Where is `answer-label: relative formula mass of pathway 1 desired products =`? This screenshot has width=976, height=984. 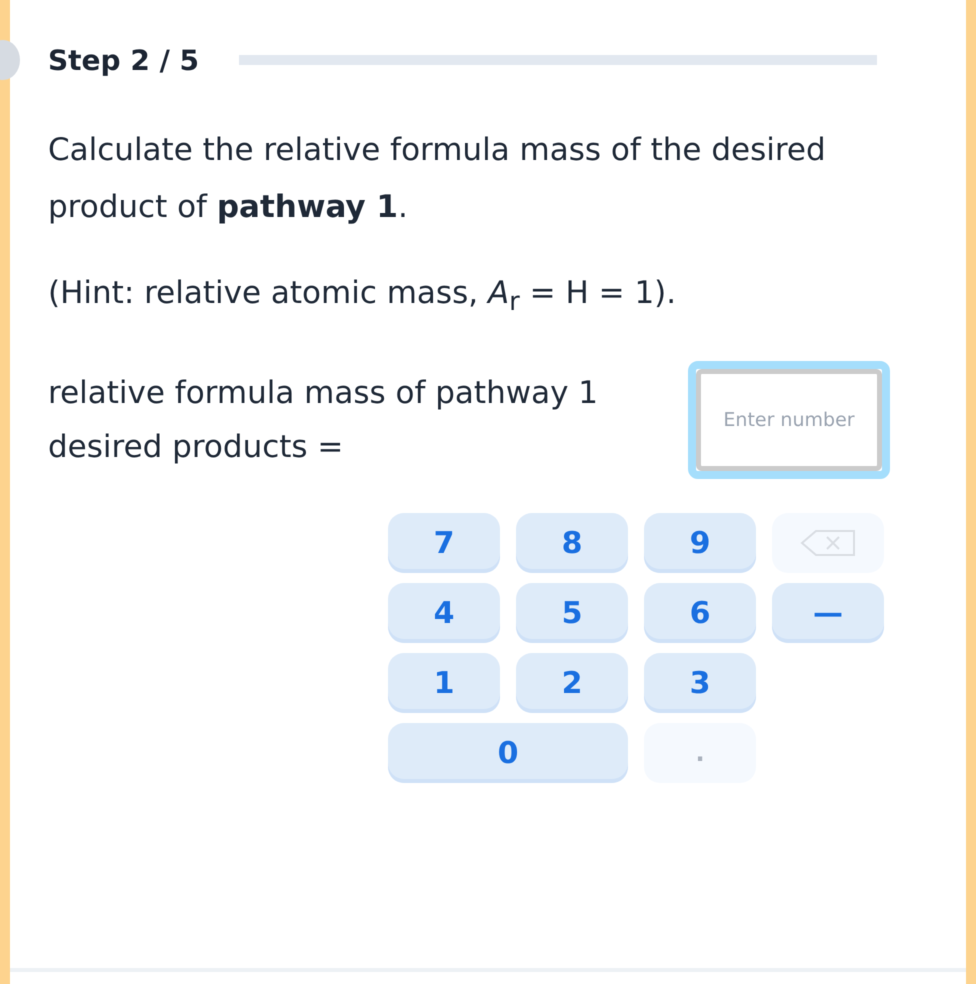 answer-label: relative formula mass of pathway 1 desired products = is located at coordinates (324, 421).